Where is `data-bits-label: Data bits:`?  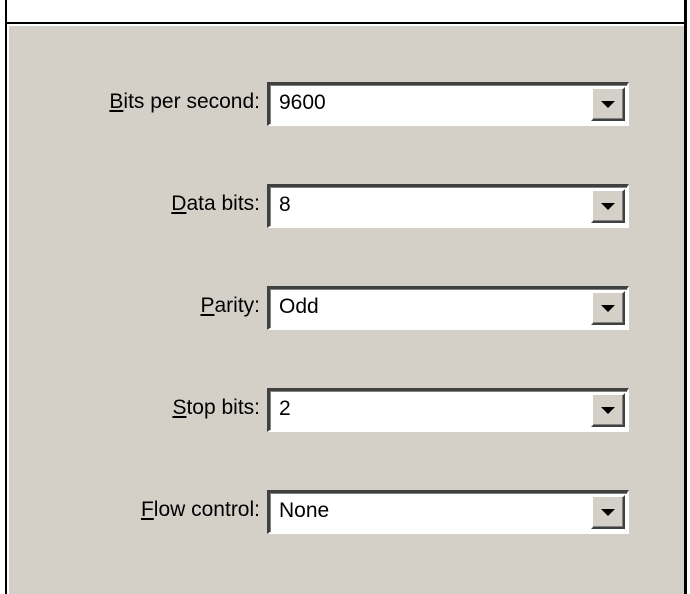
data-bits-label: Data bits: is located at coordinates (215, 204).